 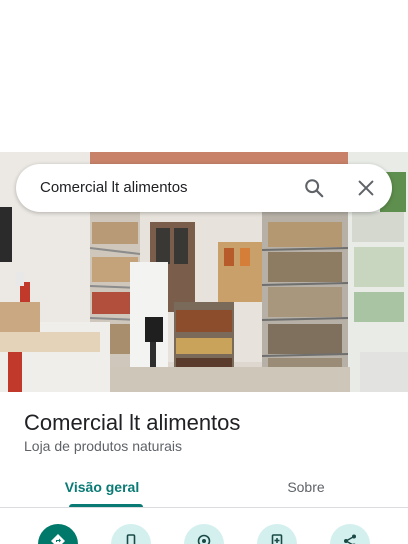 I want to click on directions-button, so click(x=58, y=534).